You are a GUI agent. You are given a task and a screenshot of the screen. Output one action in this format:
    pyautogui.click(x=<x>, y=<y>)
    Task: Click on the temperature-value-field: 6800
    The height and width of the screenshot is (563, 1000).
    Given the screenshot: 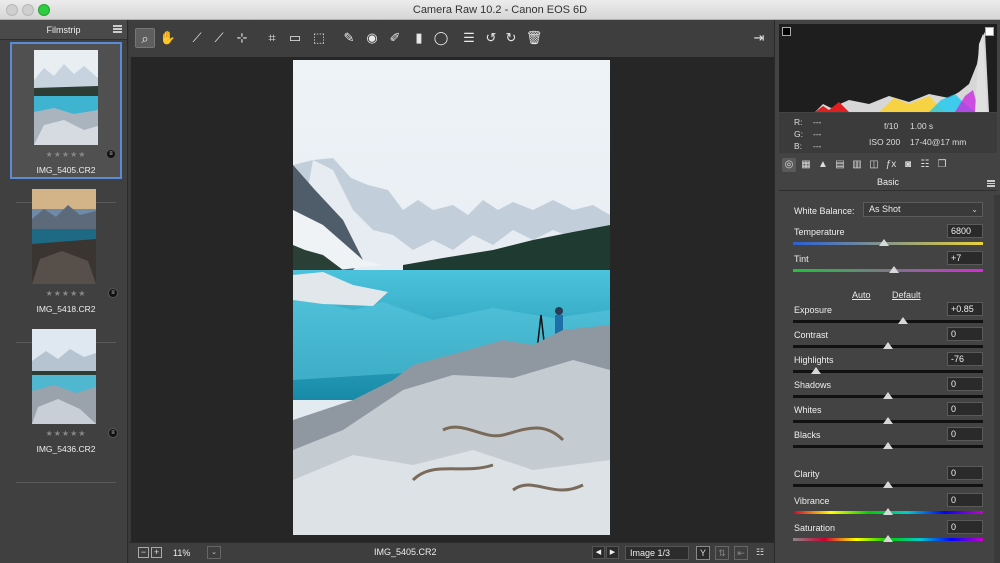 What is the action you would take?
    pyautogui.click(x=965, y=231)
    